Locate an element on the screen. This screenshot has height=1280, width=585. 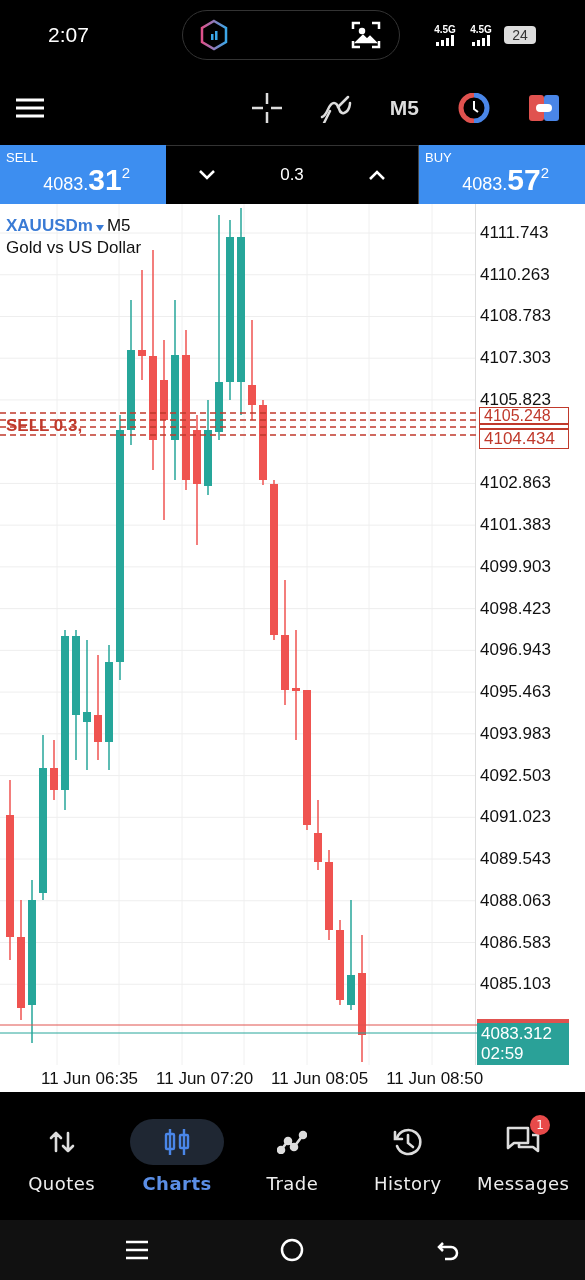
time-tick: 11 Jun 08:05 is located at coordinates (320, 1078).